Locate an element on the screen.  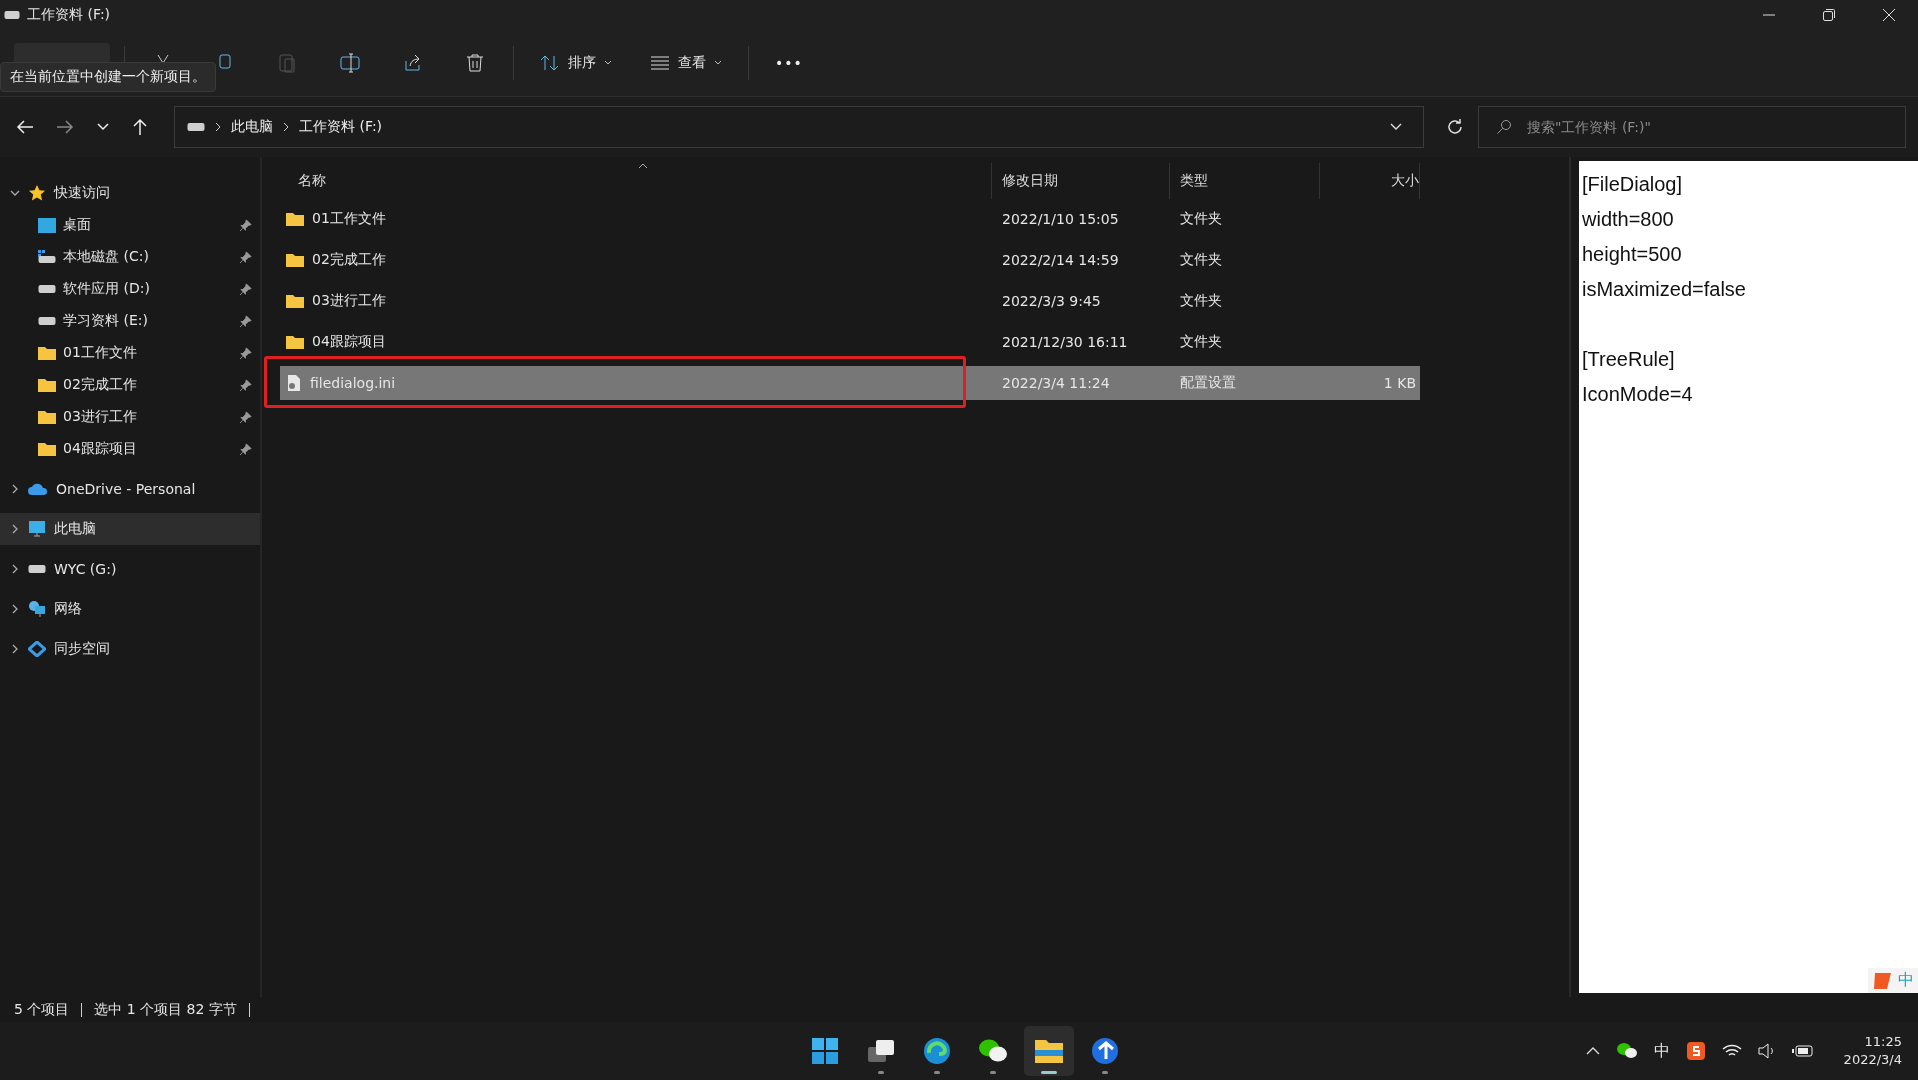
date-cell-text: 2022/1/10 15:05 is located at coordinates (1060, 219).